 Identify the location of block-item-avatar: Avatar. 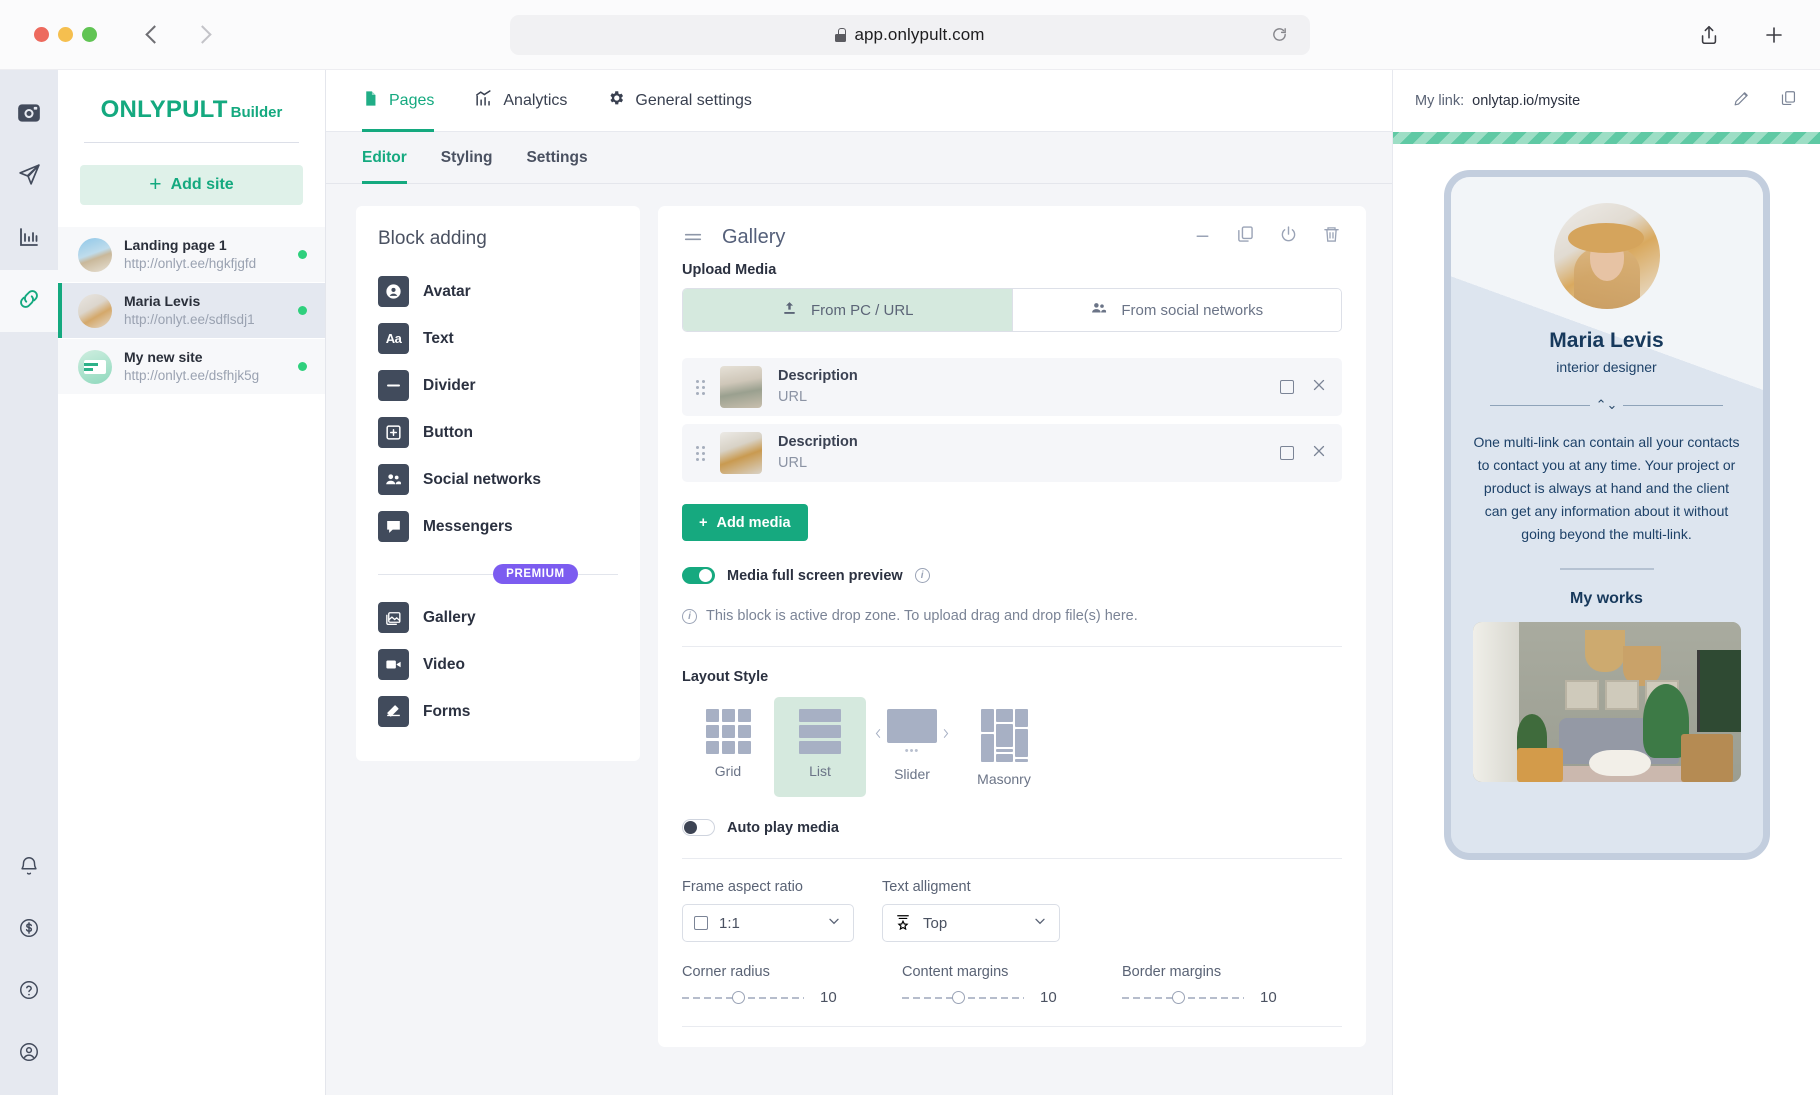
(498, 291).